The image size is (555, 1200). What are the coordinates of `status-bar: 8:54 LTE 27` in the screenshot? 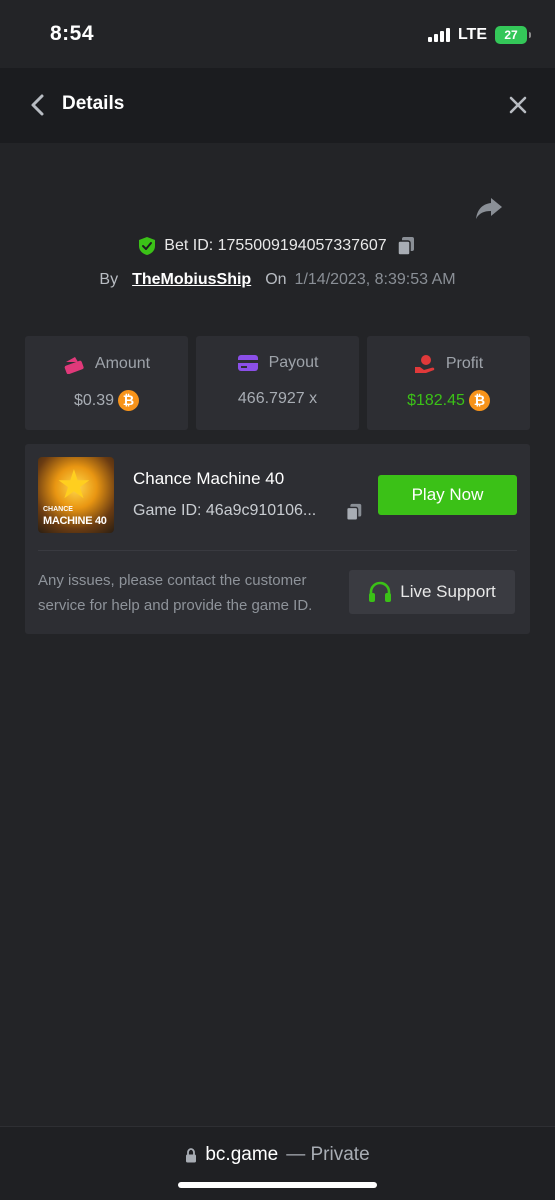 It's located at (277, 34).